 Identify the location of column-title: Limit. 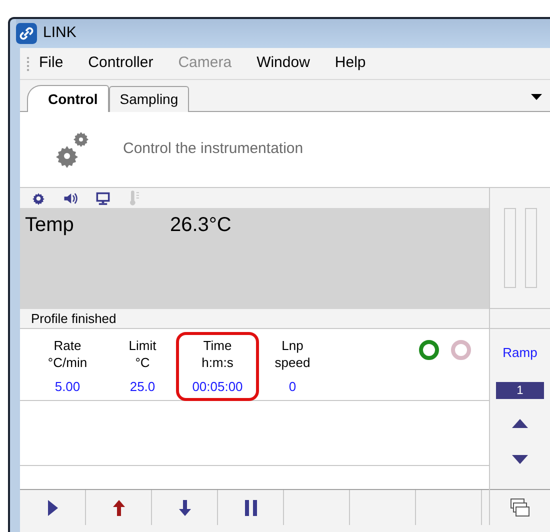
(142, 345).